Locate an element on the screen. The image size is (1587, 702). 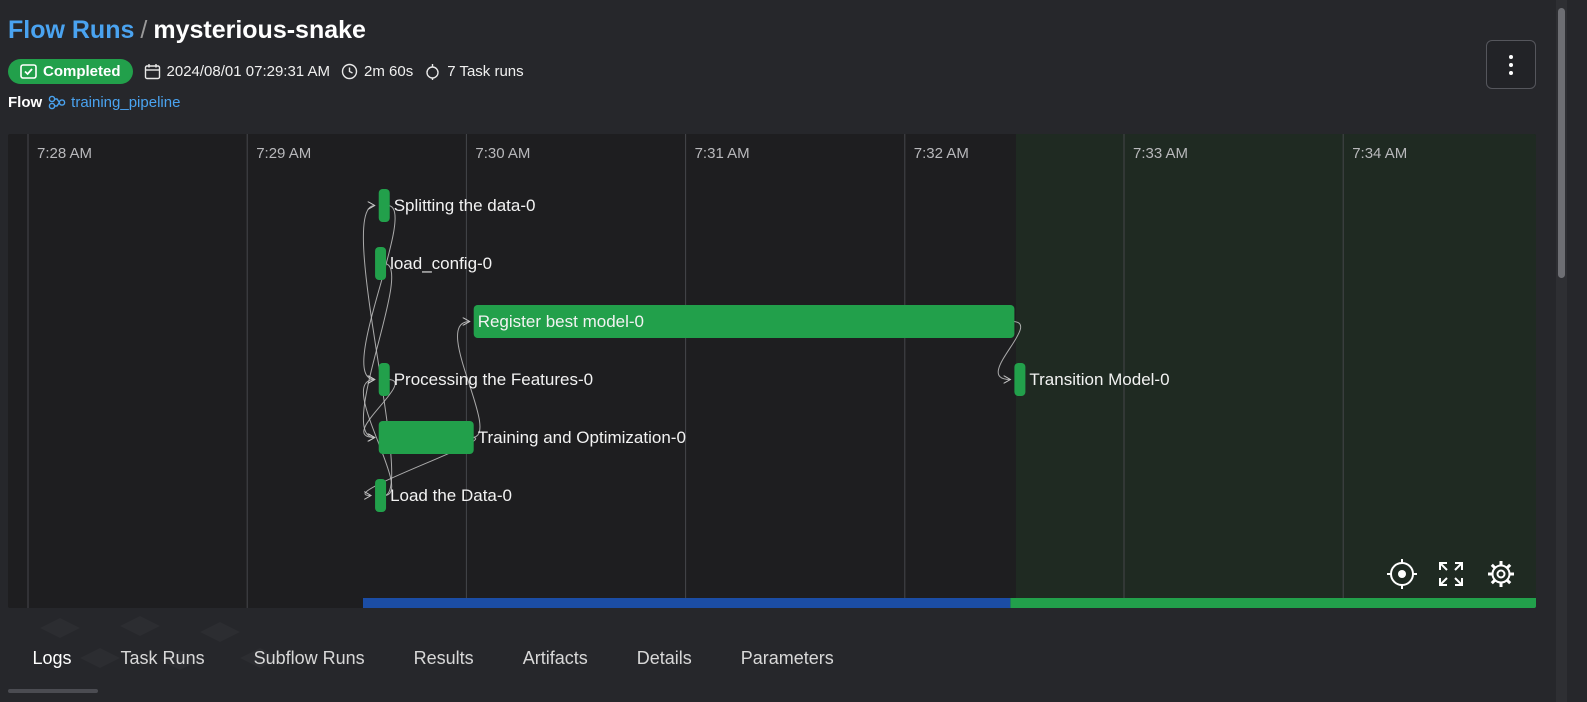
expand-icon is located at coordinates (1451, 574).